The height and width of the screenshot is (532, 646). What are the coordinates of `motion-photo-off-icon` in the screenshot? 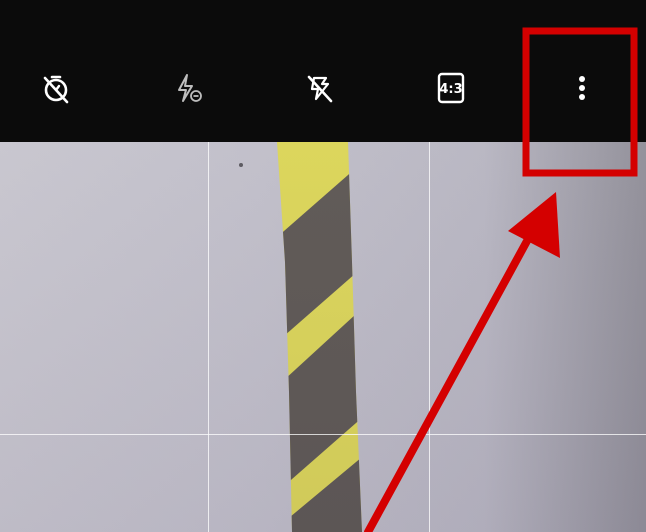 It's located at (320, 89).